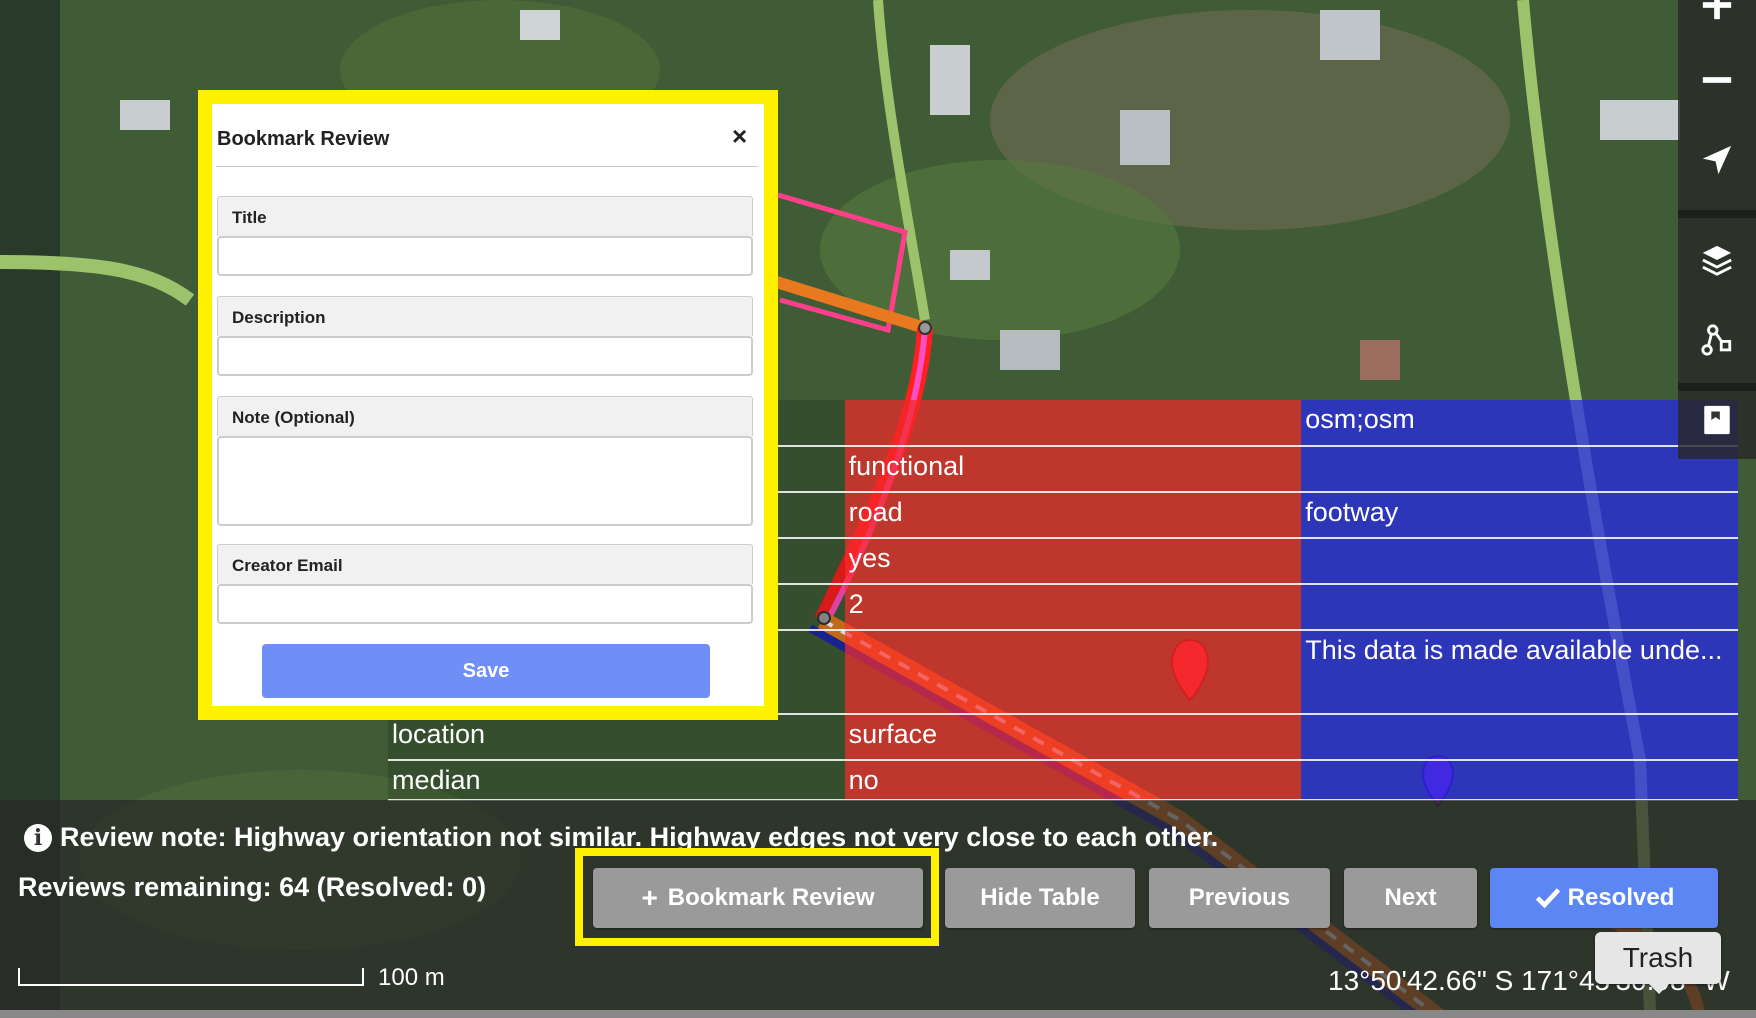  I want to click on review-bookmarks-button, so click(1717, 420).